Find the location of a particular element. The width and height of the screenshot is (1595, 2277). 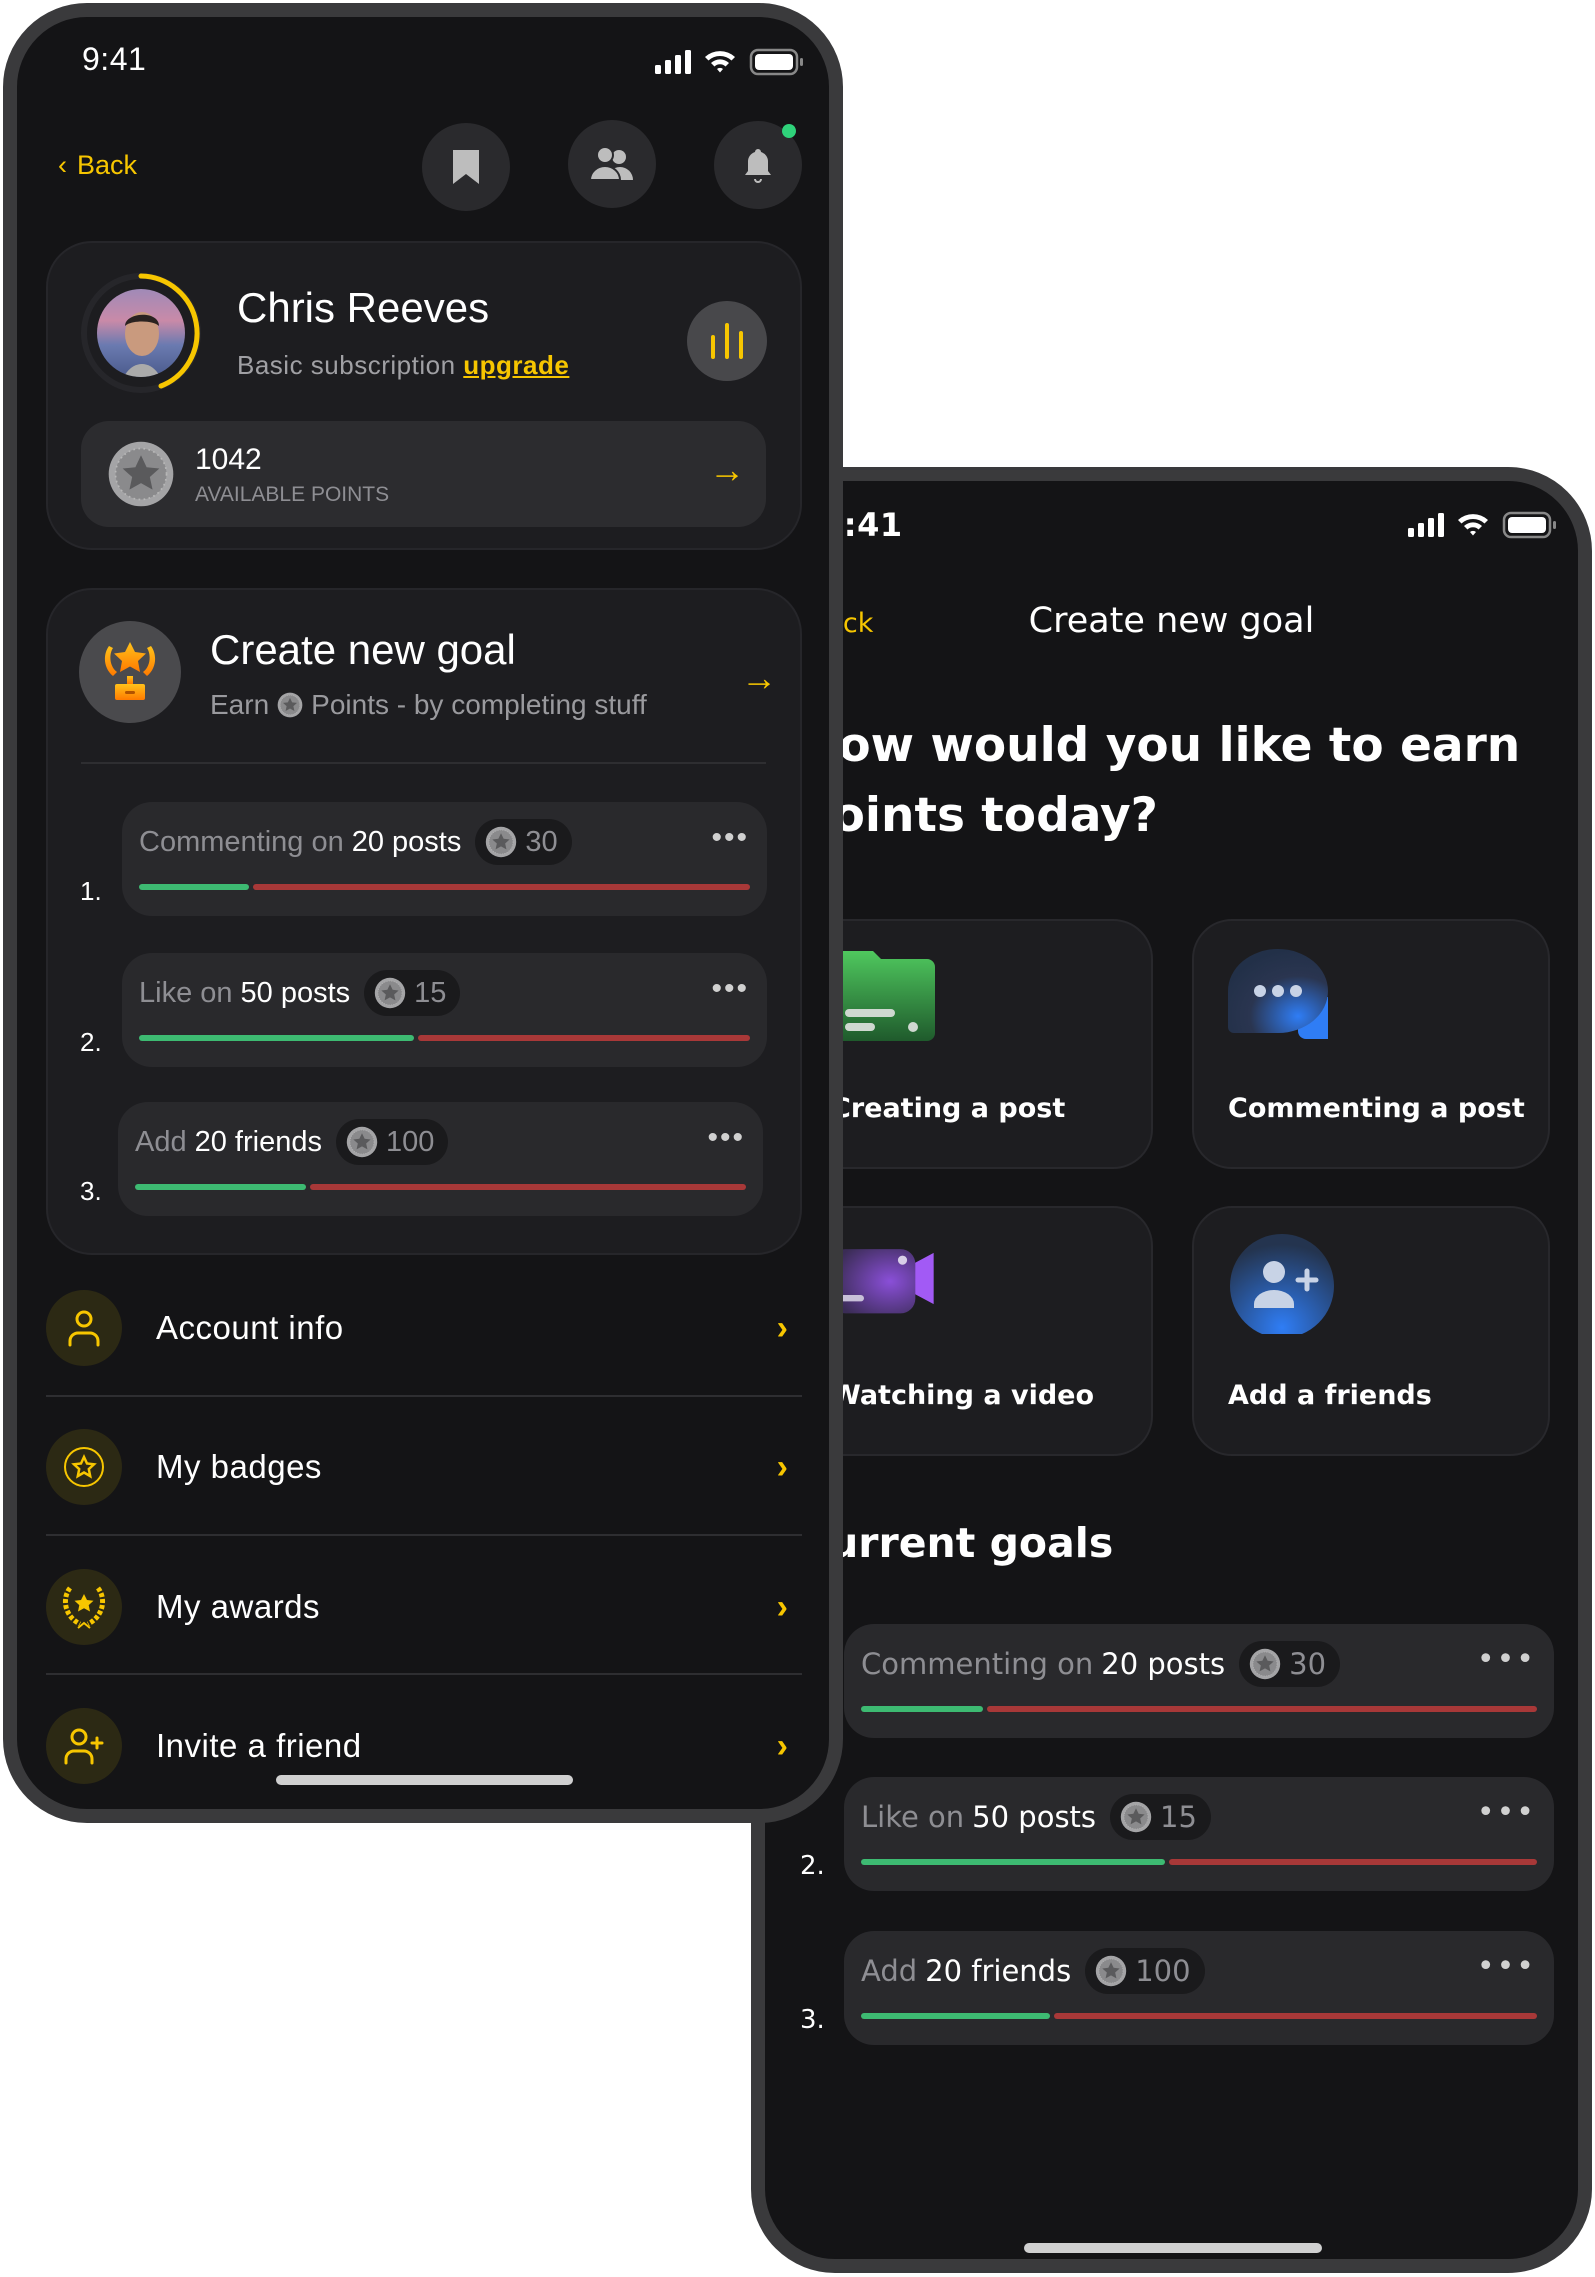

menu-item-invite-friend: Invite a friend › is located at coordinates (424, 1746).